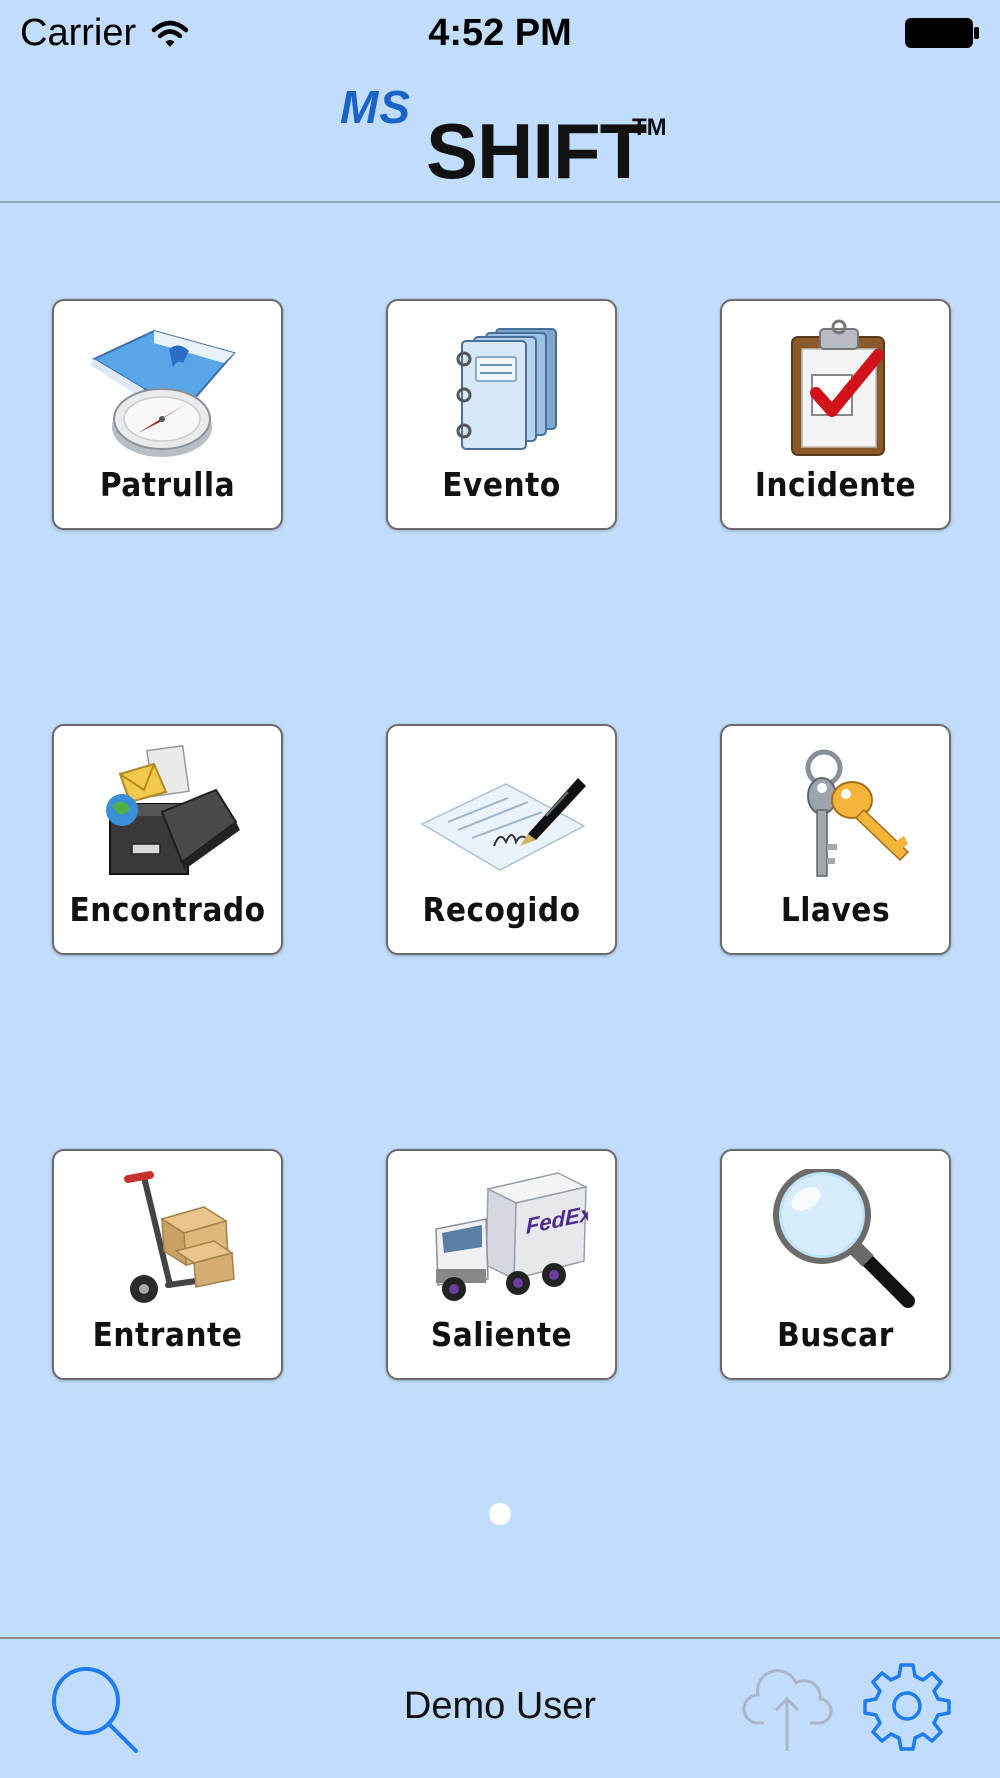  What do you see at coordinates (506, 389) in the screenshot?
I see `notebook-icon` at bounding box center [506, 389].